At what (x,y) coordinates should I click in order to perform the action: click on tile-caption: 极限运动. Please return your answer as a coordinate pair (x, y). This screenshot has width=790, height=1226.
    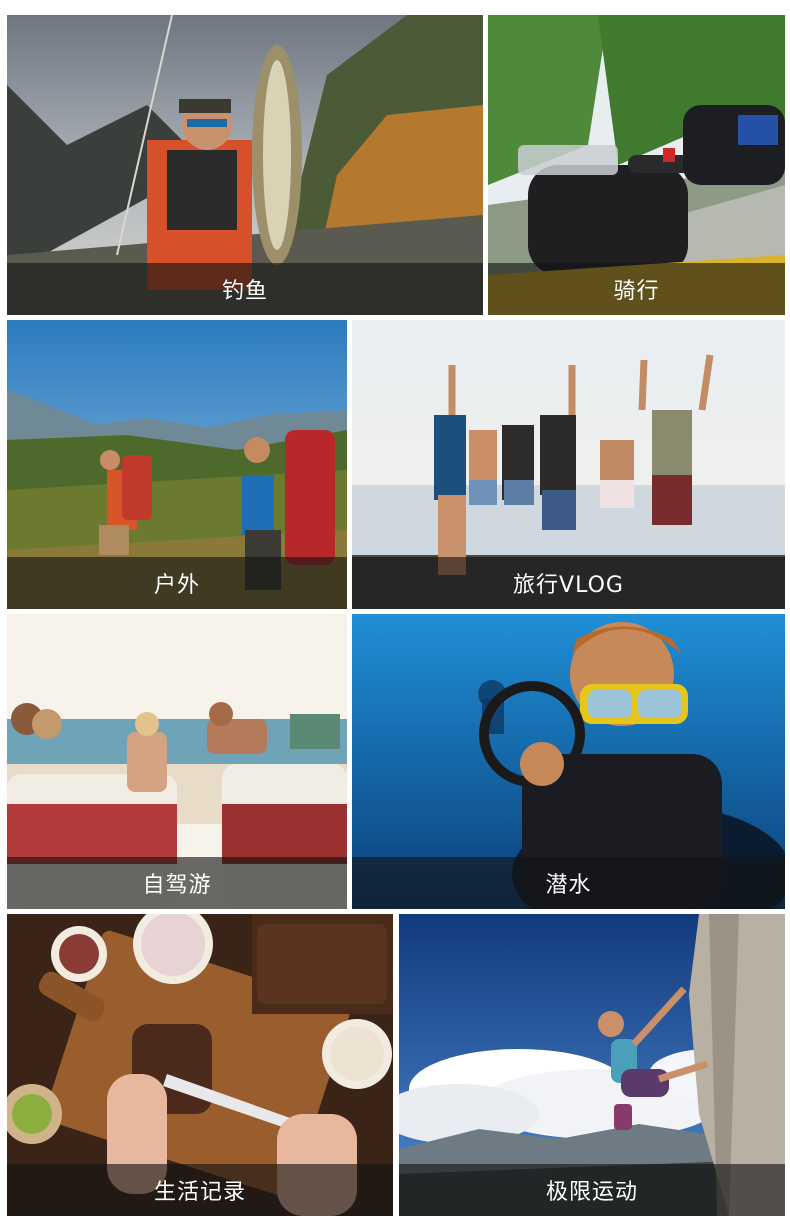
    Looking at the image, I should click on (592, 1190).